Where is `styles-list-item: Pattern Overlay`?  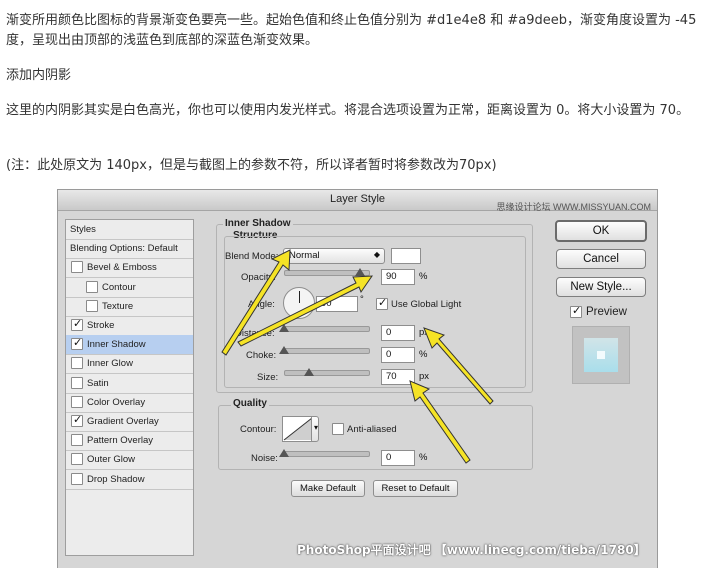 styles-list-item: Pattern Overlay is located at coordinates (129, 441).